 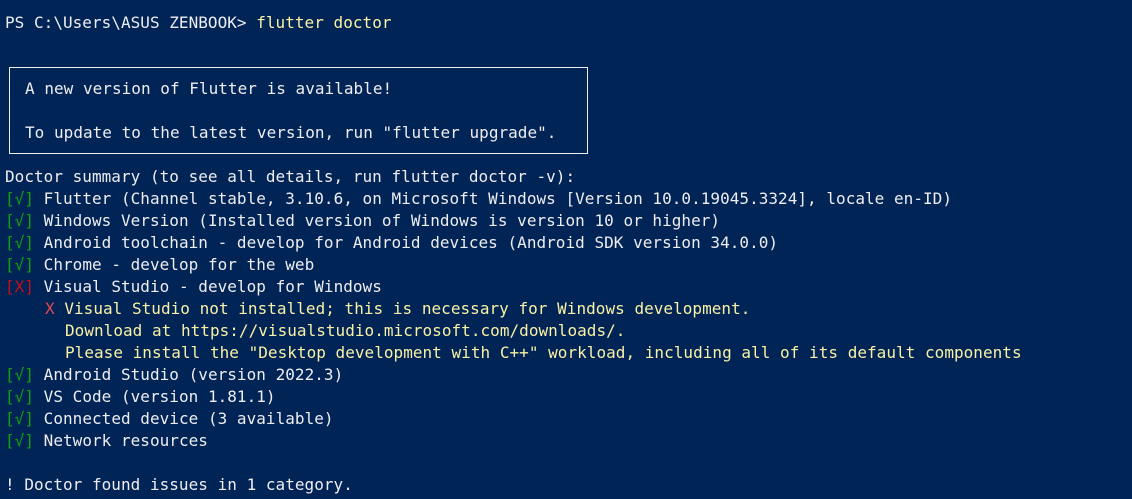 What do you see at coordinates (184, 418) in the screenshot?
I see `check-text: Connected device (3 available)` at bounding box center [184, 418].